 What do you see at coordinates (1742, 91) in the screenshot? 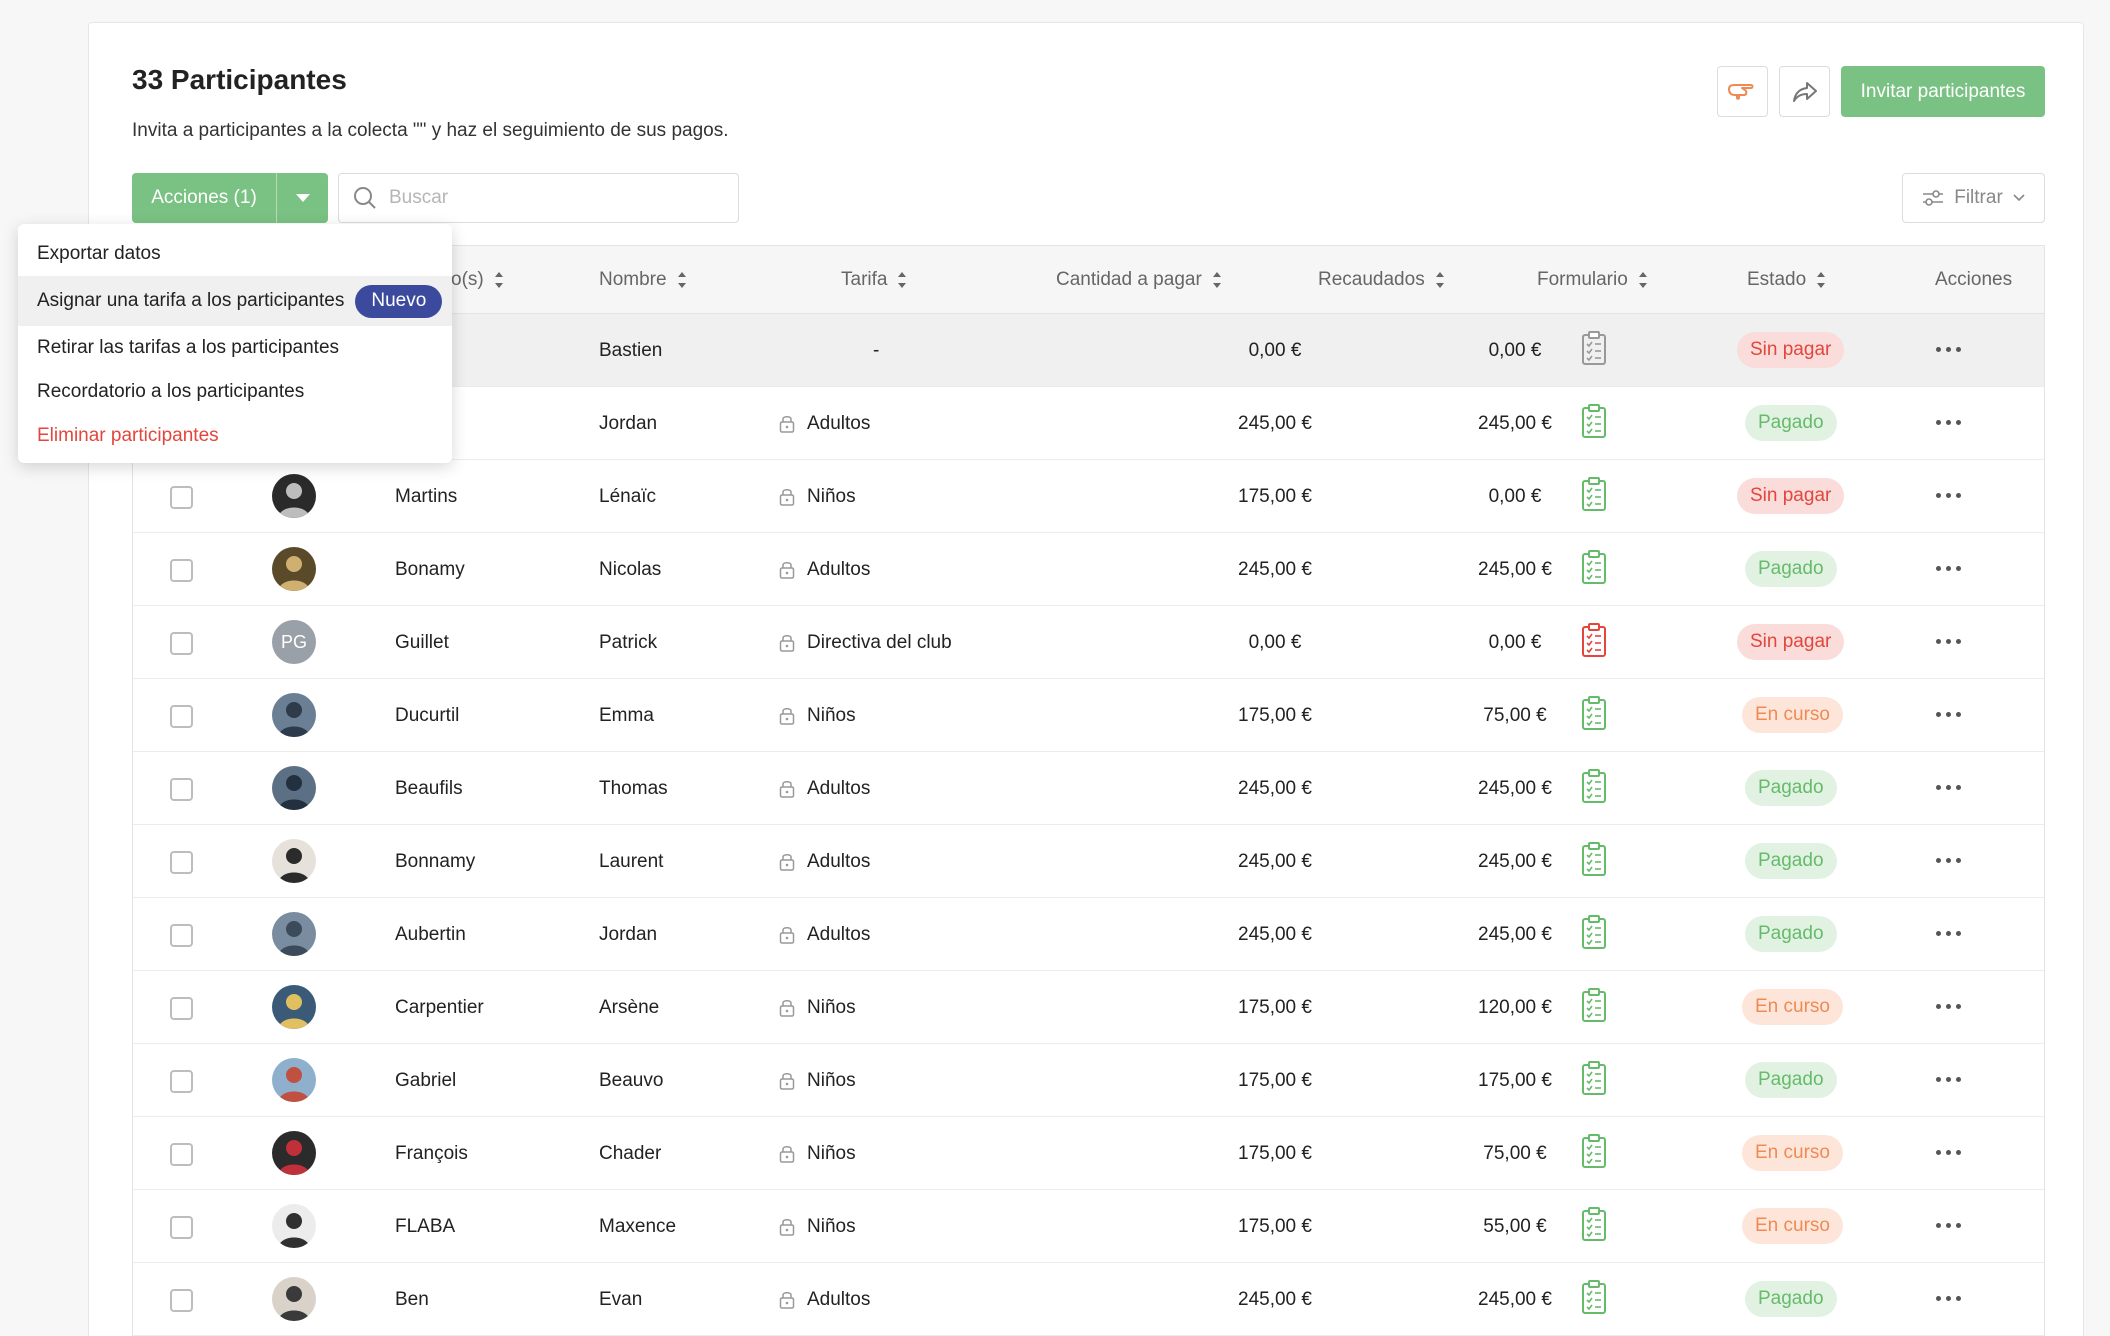
I see `reminder-button` at bounding box center [1742, 91].